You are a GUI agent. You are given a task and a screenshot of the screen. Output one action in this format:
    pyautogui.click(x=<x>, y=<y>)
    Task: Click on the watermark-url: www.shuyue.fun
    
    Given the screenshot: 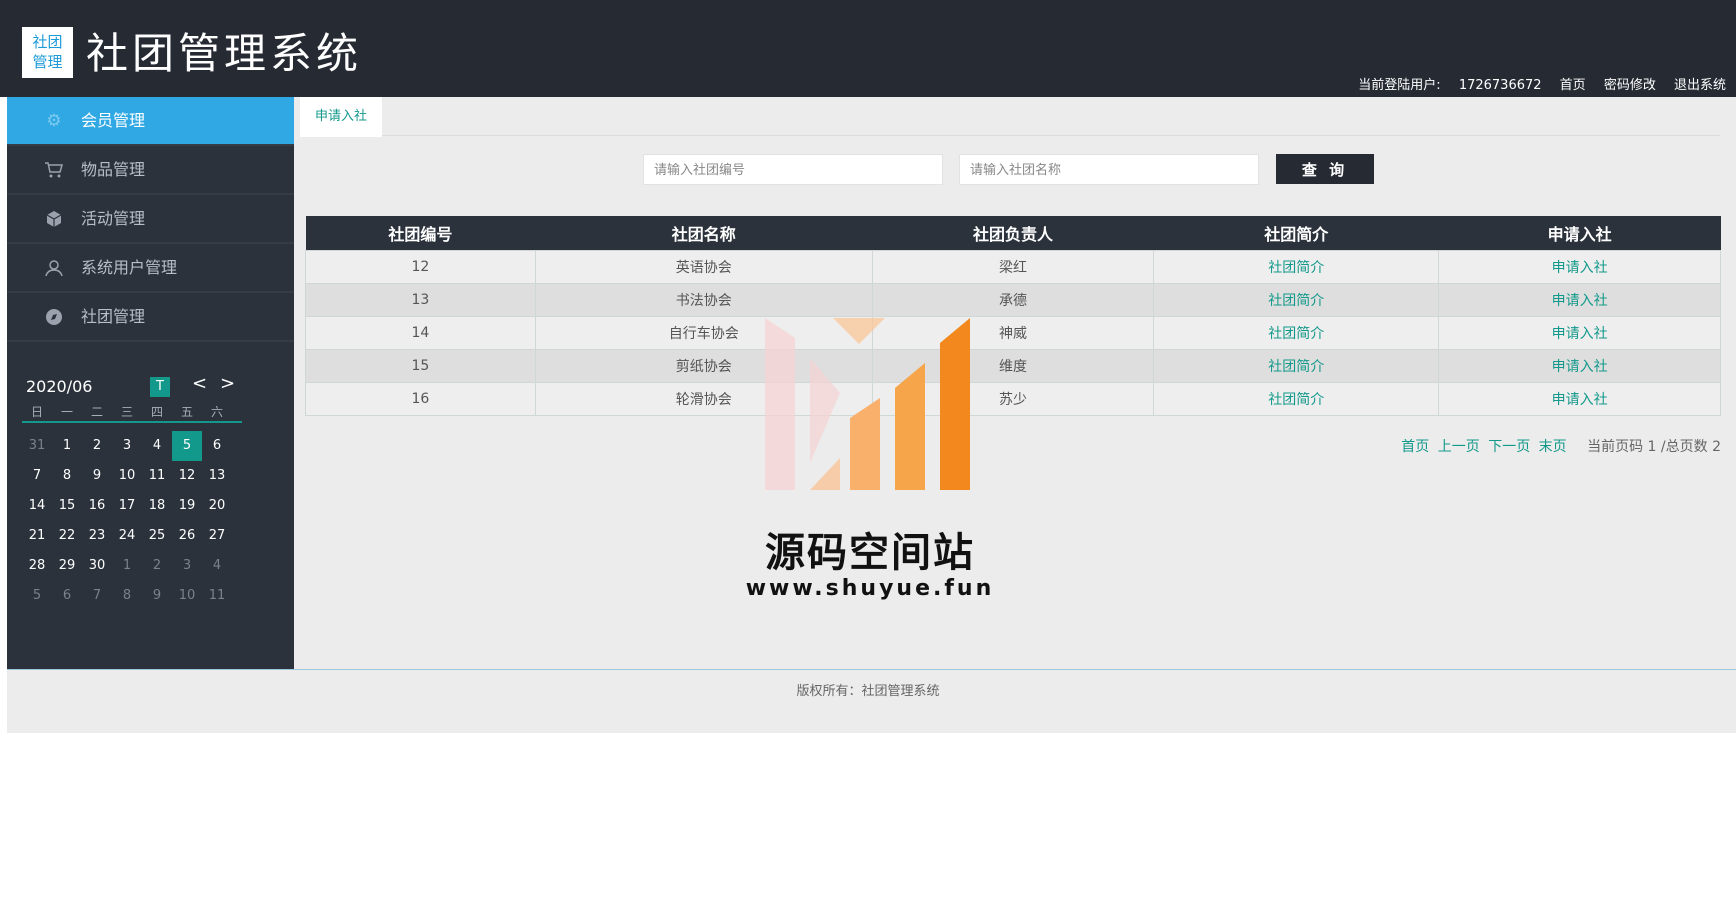 What is the action you would take?
    pyautogui.click(x=870, y=588)
    